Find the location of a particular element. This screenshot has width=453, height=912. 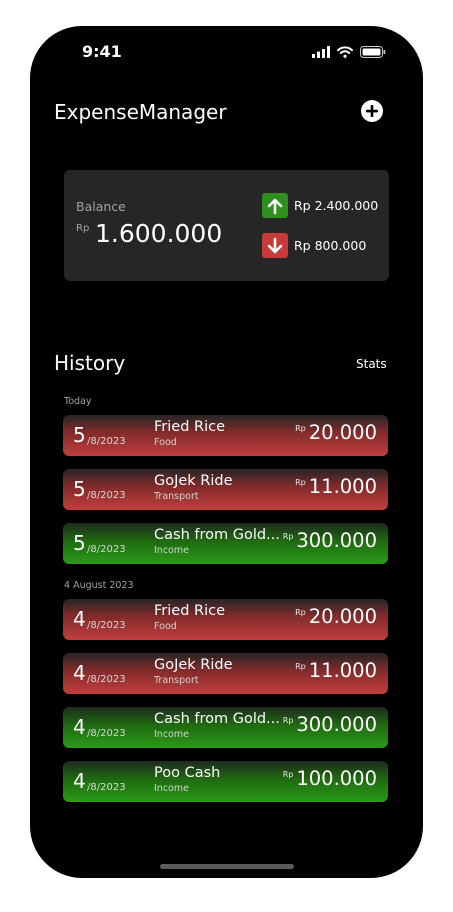

arrow-down-icon is located at coordinates (275, 245).